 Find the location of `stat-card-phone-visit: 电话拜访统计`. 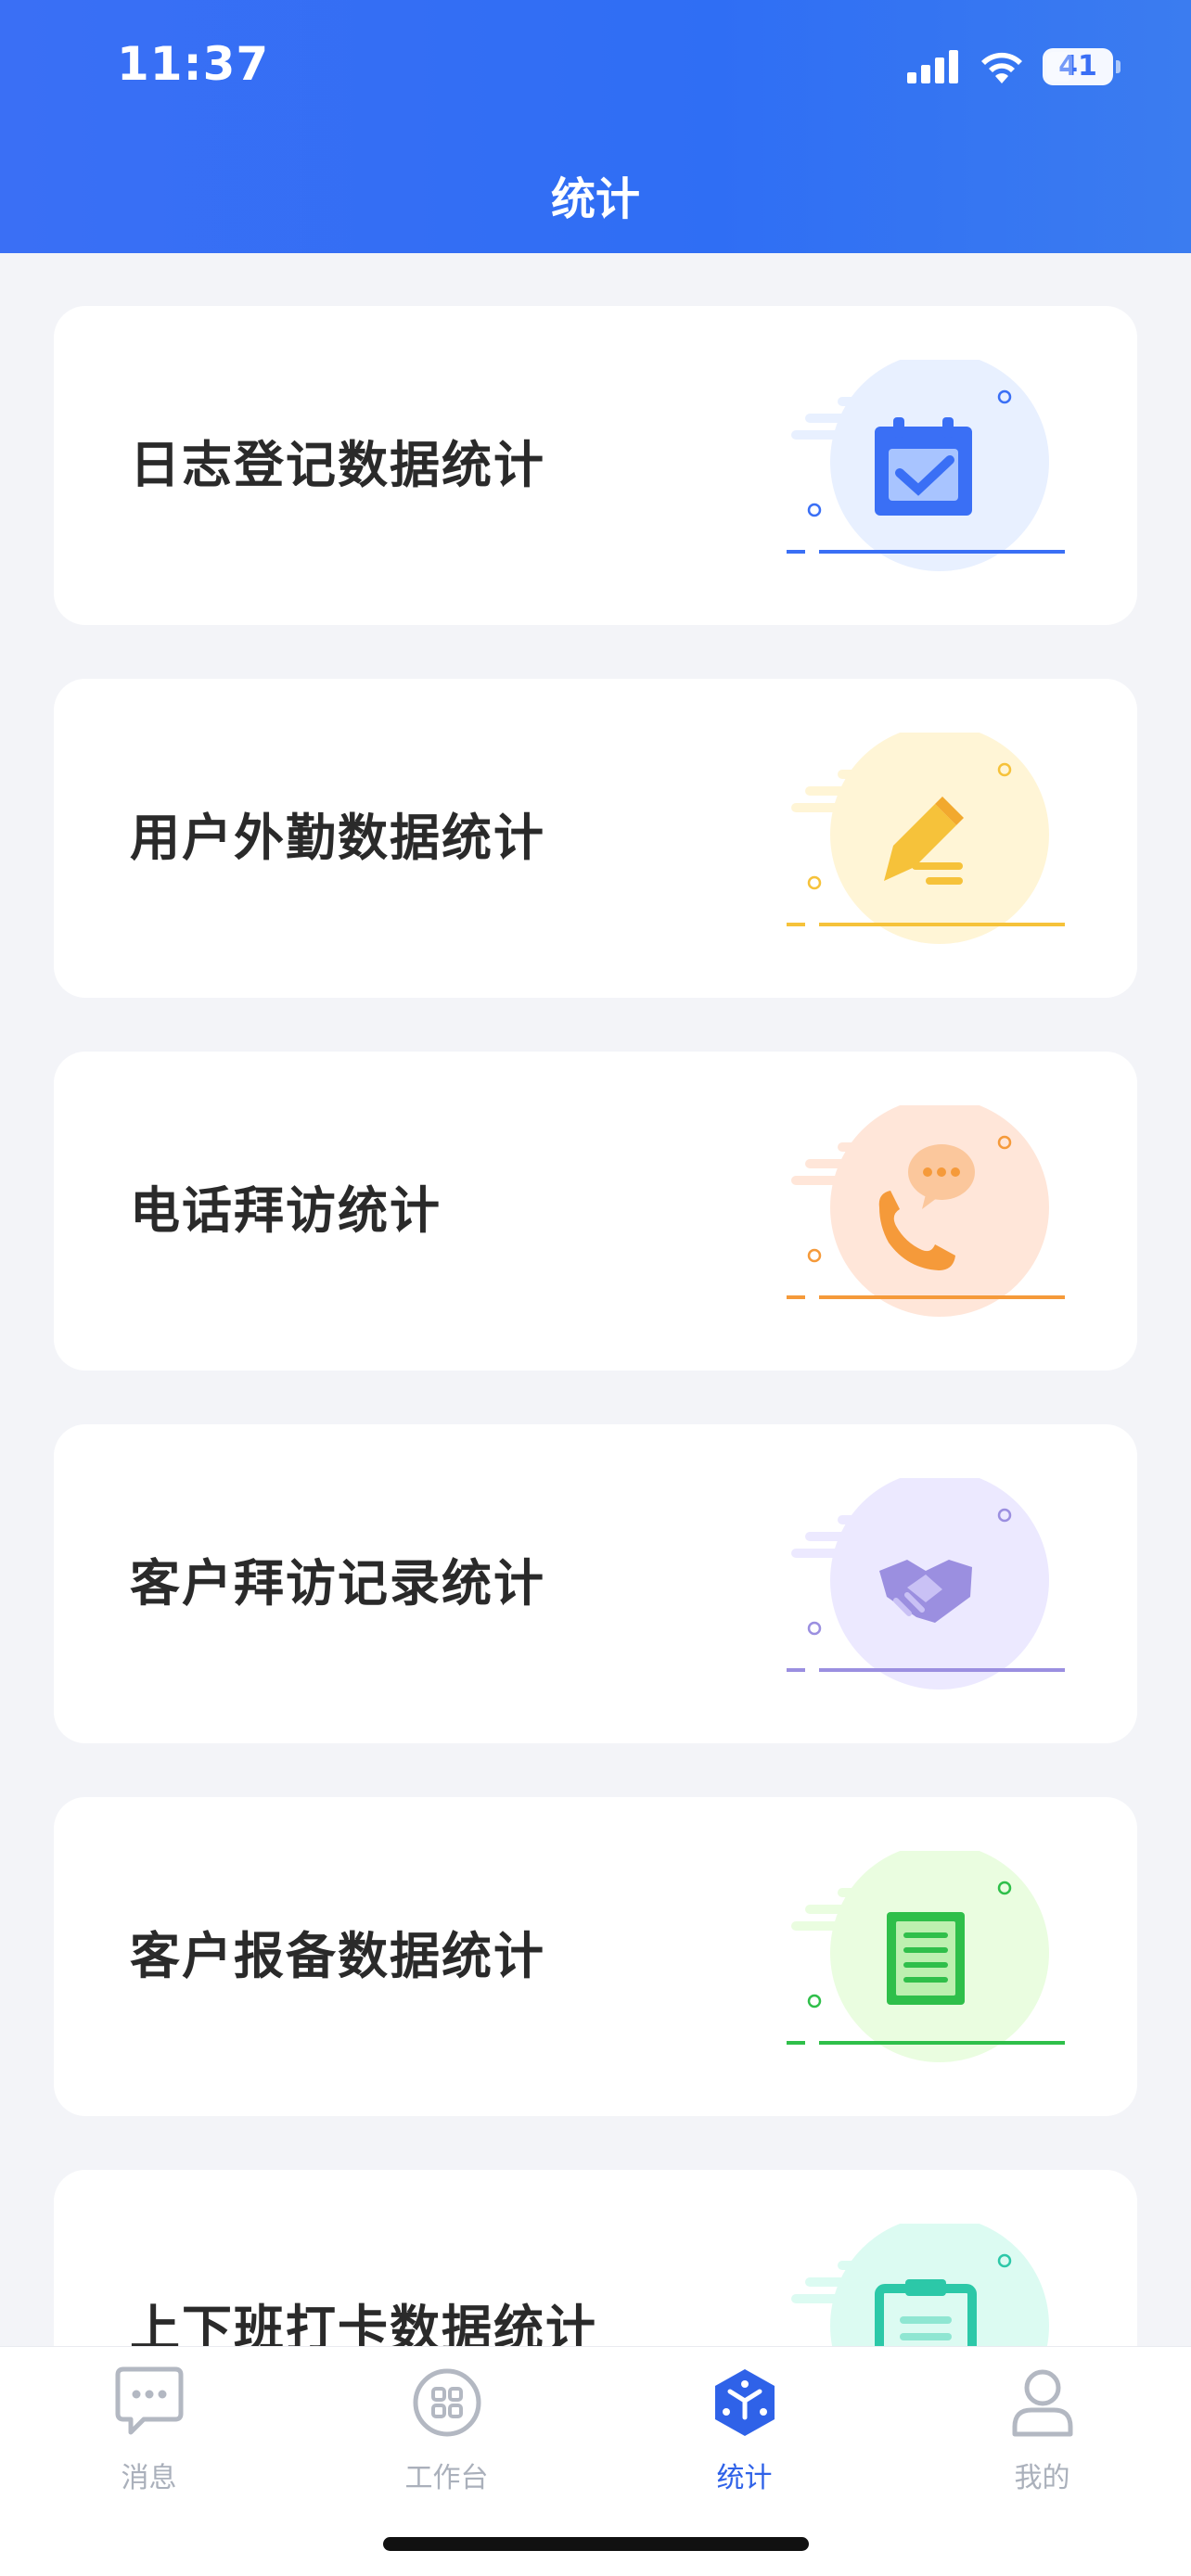

stat-card-phone-visit: 电话拜访统计 is located at coordinates (595, 1211).